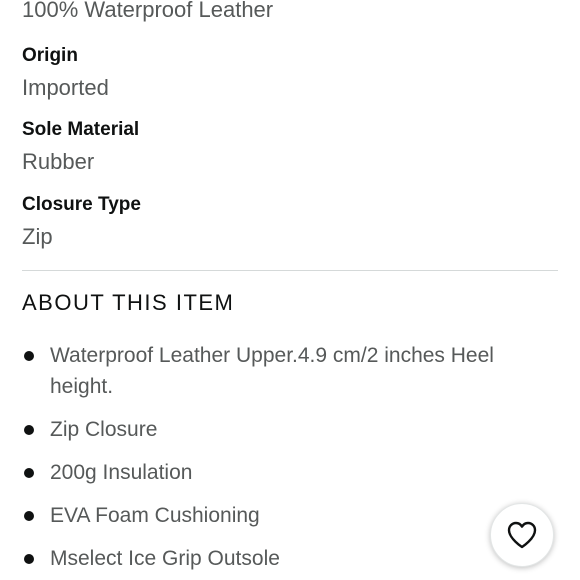 Image resolution: width=580 pixels, height=580 pixels. I want to click on wishlist-button, so click(522, 535).